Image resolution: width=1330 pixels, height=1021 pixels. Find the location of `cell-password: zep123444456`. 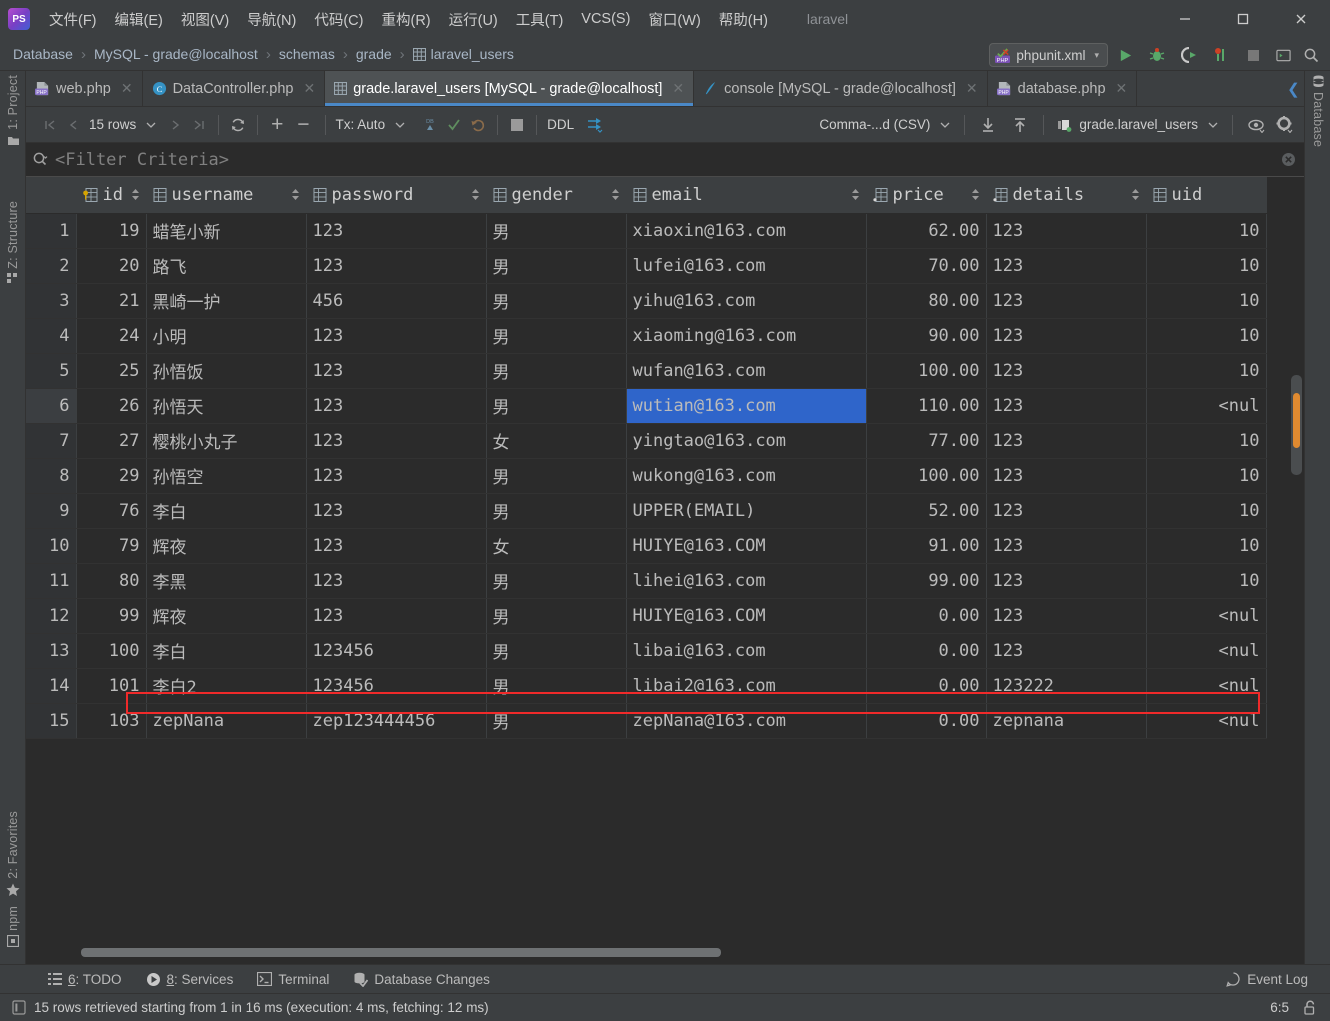

cell-password: zep123444456 is located at coordinates (396, 721).